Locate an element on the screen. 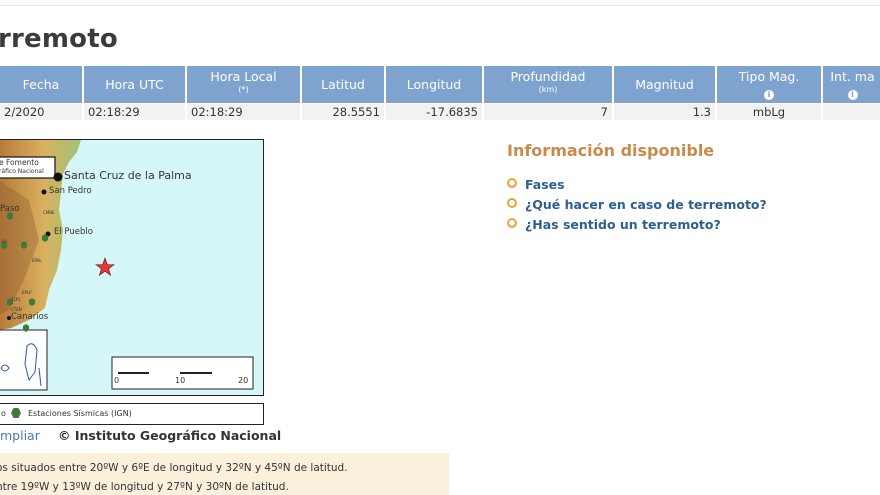  header-label: Profundidad is located at coordinates (548, 76).